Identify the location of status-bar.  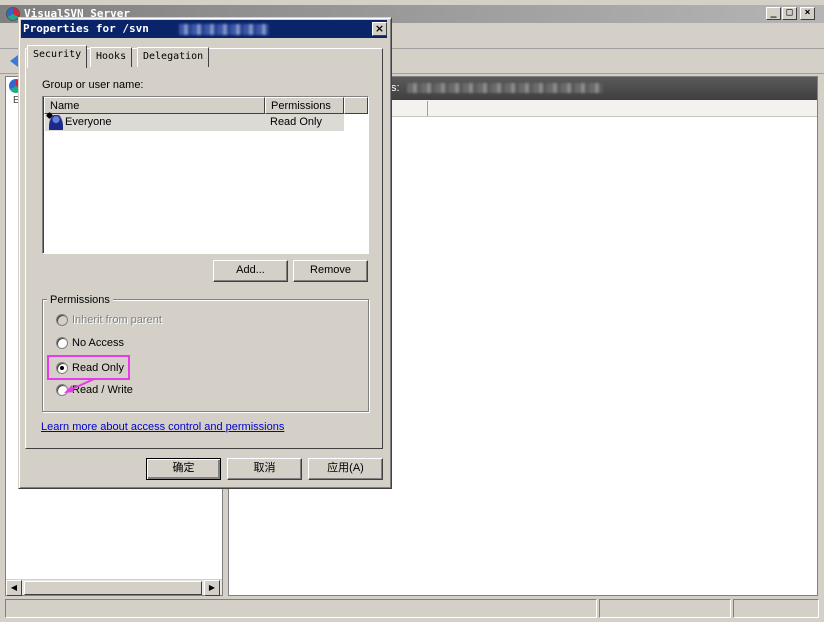
(412, 608).